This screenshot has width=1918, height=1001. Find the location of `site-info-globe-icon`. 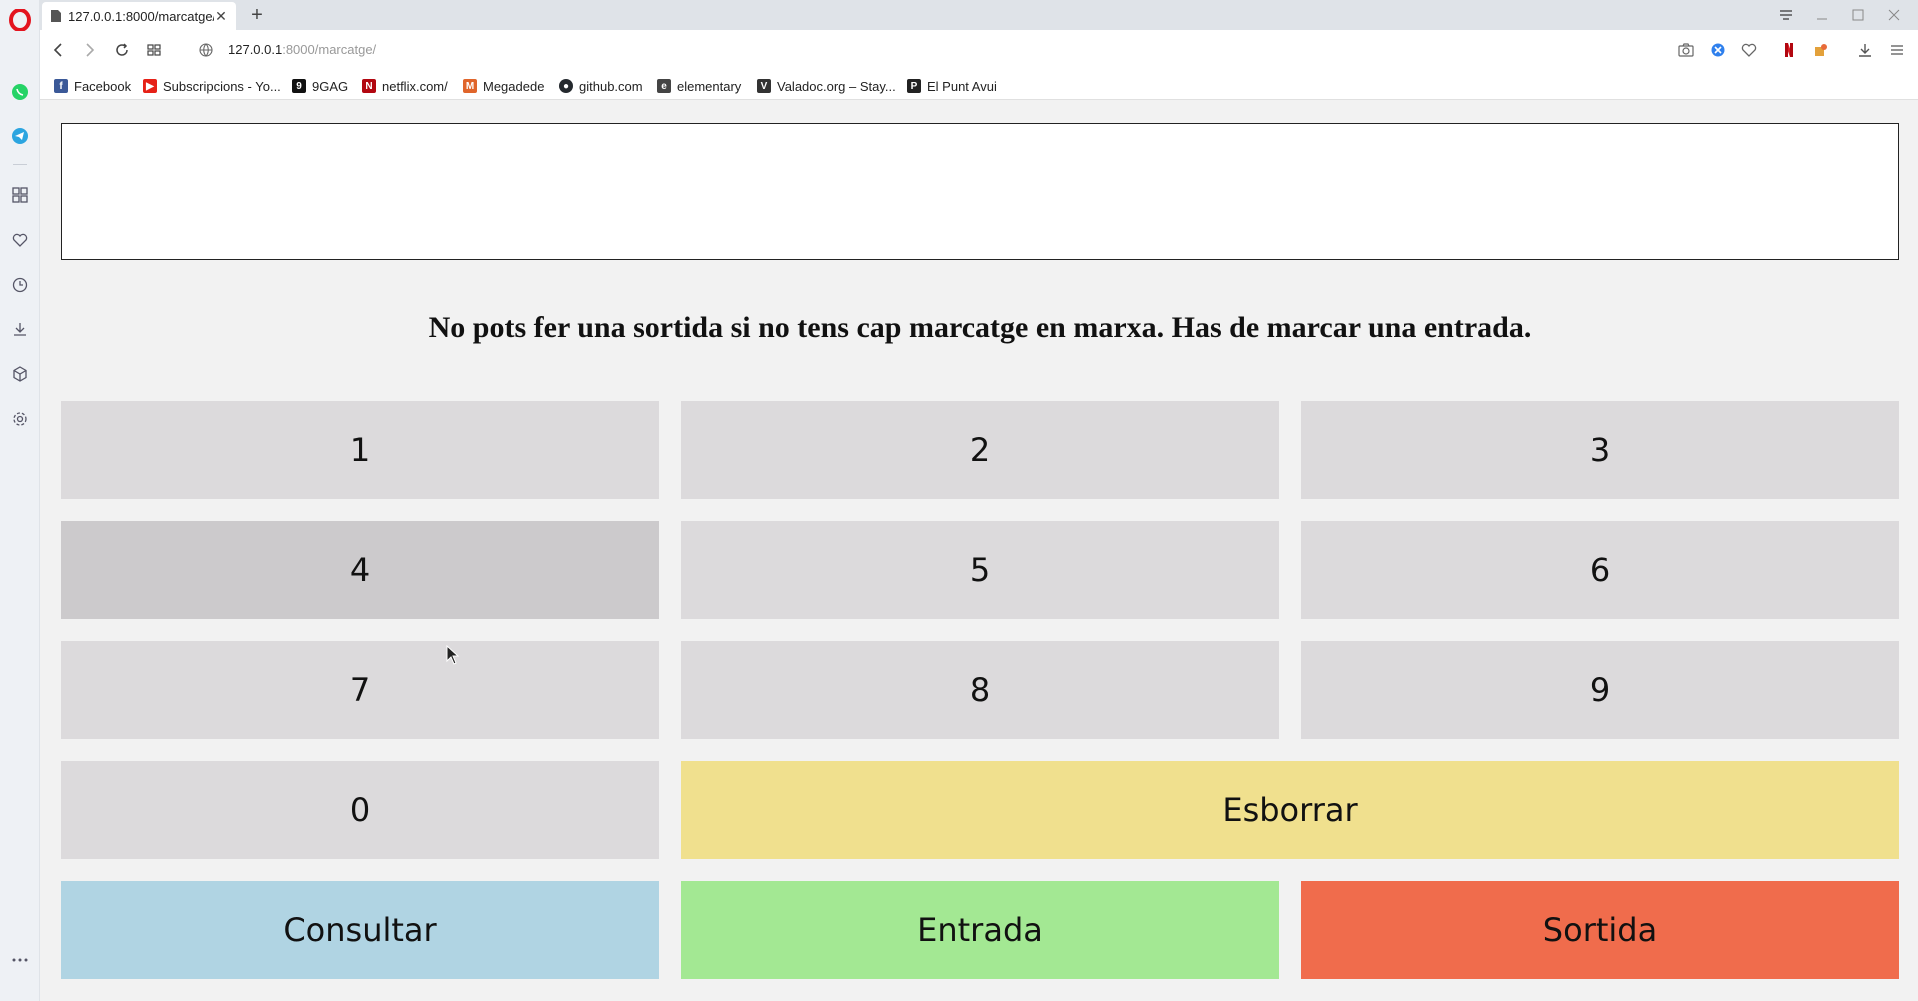

site-info-globe-icon is located at coordinates (206, 50).